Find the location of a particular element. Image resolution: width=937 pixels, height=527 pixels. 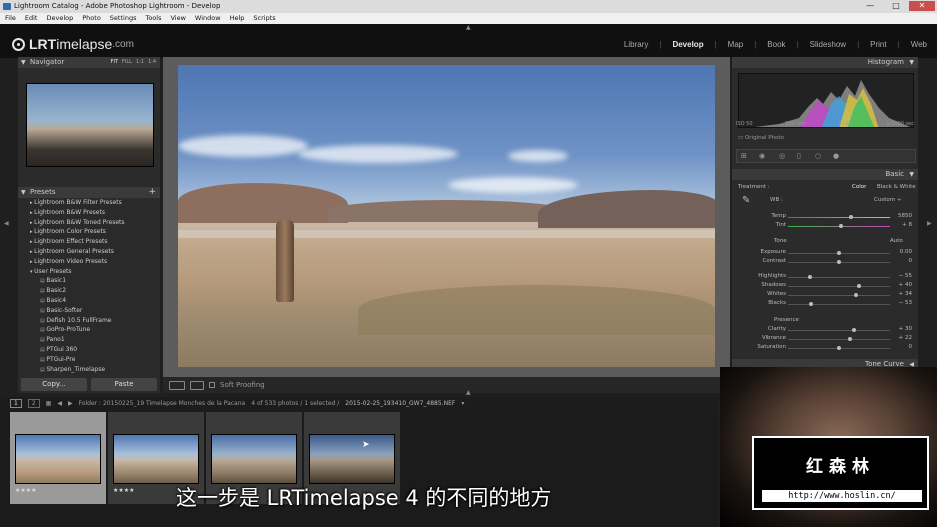

filename-dropdown-icon: ▾ is located at coordinates (462, 403).